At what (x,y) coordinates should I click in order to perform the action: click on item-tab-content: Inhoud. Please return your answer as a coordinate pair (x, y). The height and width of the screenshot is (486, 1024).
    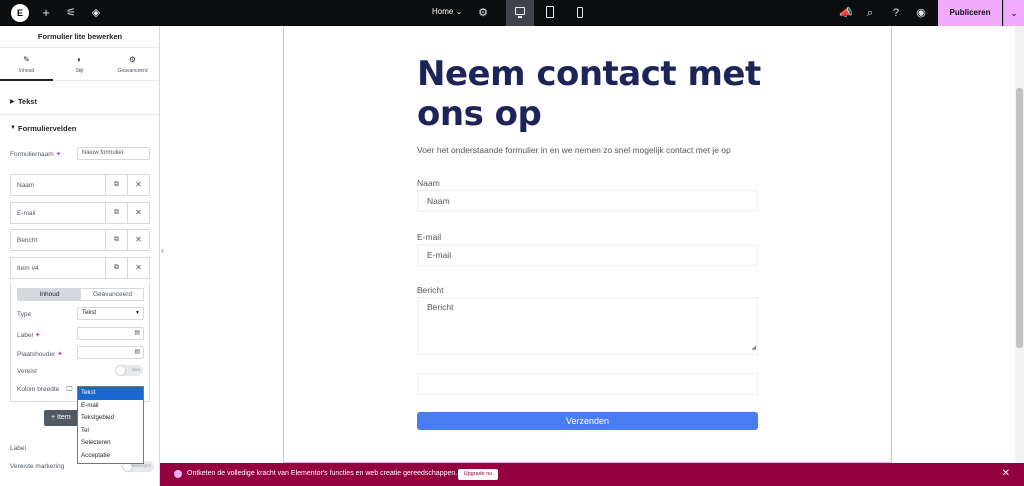
    Looking at the image, I should click on (49, 294).